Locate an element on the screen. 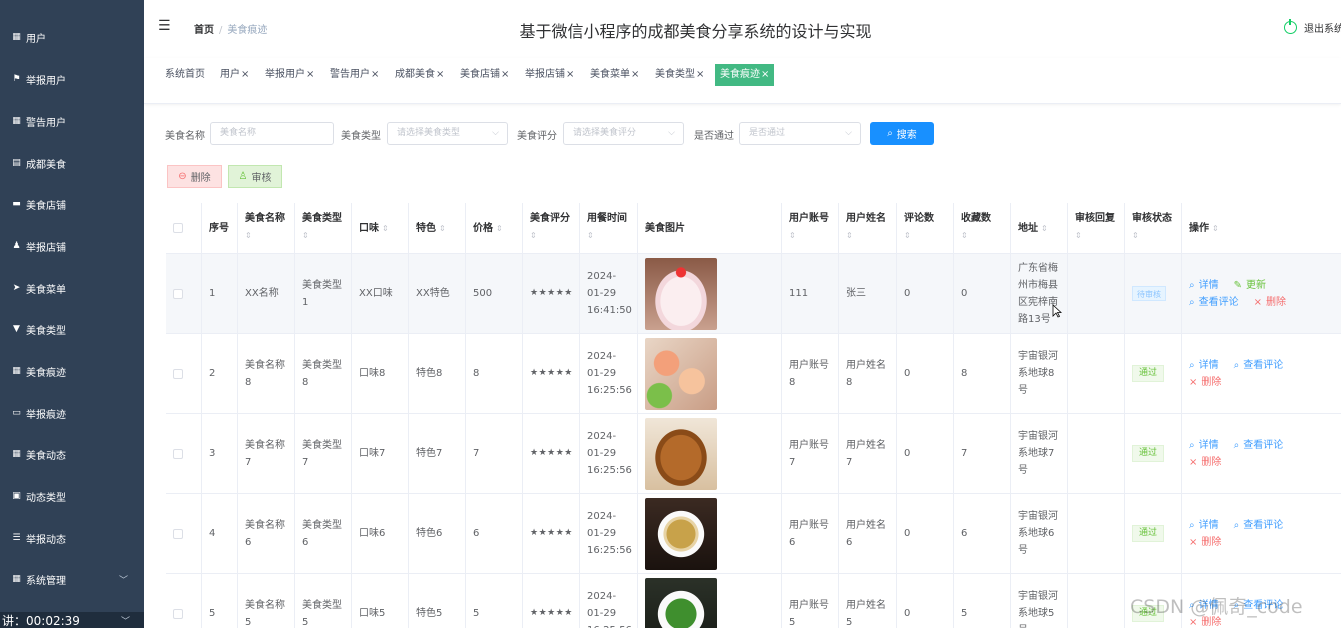  tab: 成都美食× is located at coordinates (419, 75).